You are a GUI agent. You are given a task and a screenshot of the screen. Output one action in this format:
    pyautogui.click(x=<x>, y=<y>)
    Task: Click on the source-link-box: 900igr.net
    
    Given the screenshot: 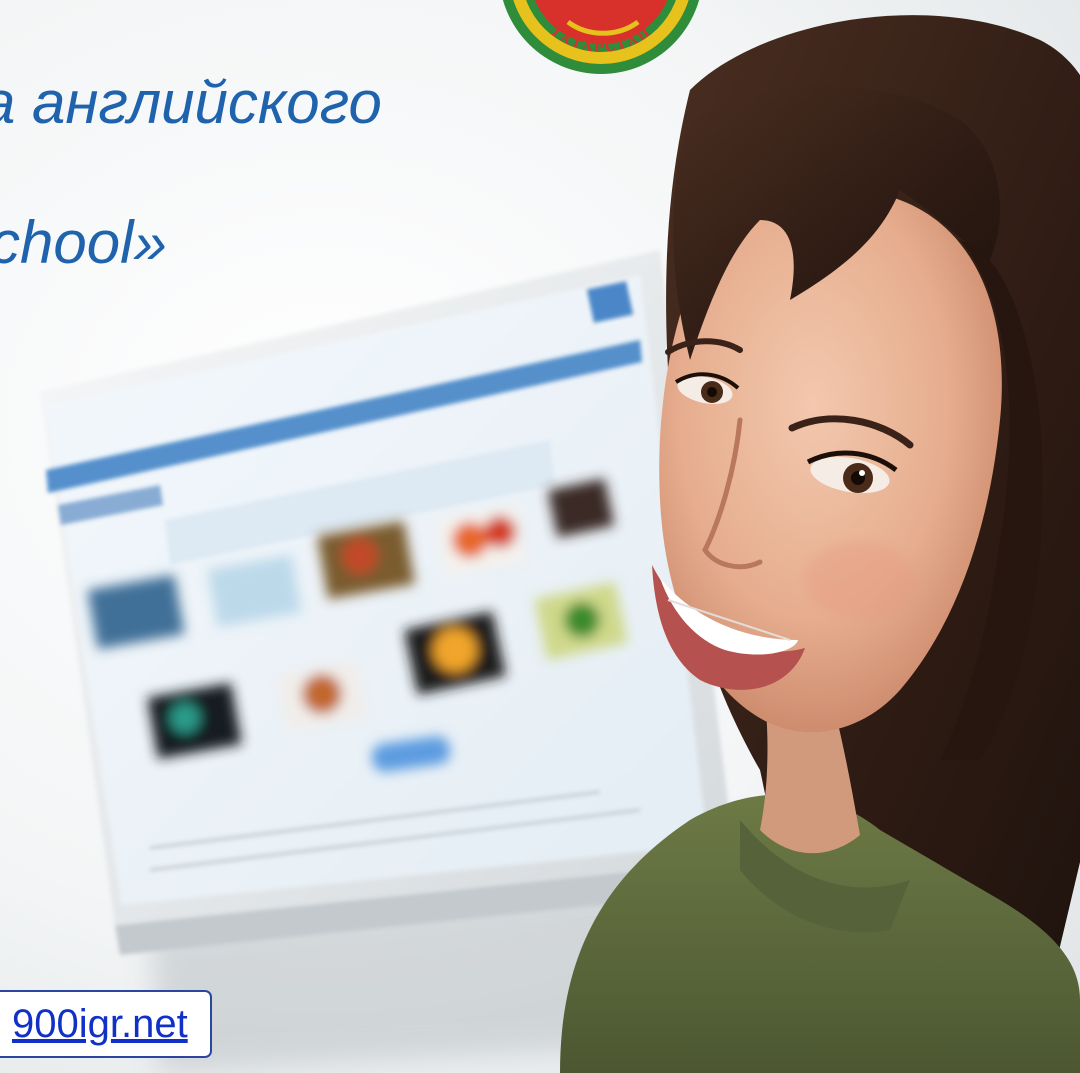 What is the action you would take?
    pyautogui.click(x=106, y=1024)
    